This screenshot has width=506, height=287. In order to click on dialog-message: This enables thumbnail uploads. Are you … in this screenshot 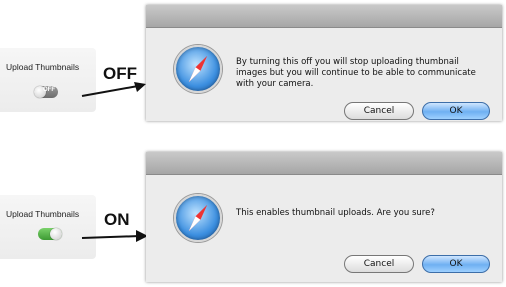, I will do `click(335, 213)`.